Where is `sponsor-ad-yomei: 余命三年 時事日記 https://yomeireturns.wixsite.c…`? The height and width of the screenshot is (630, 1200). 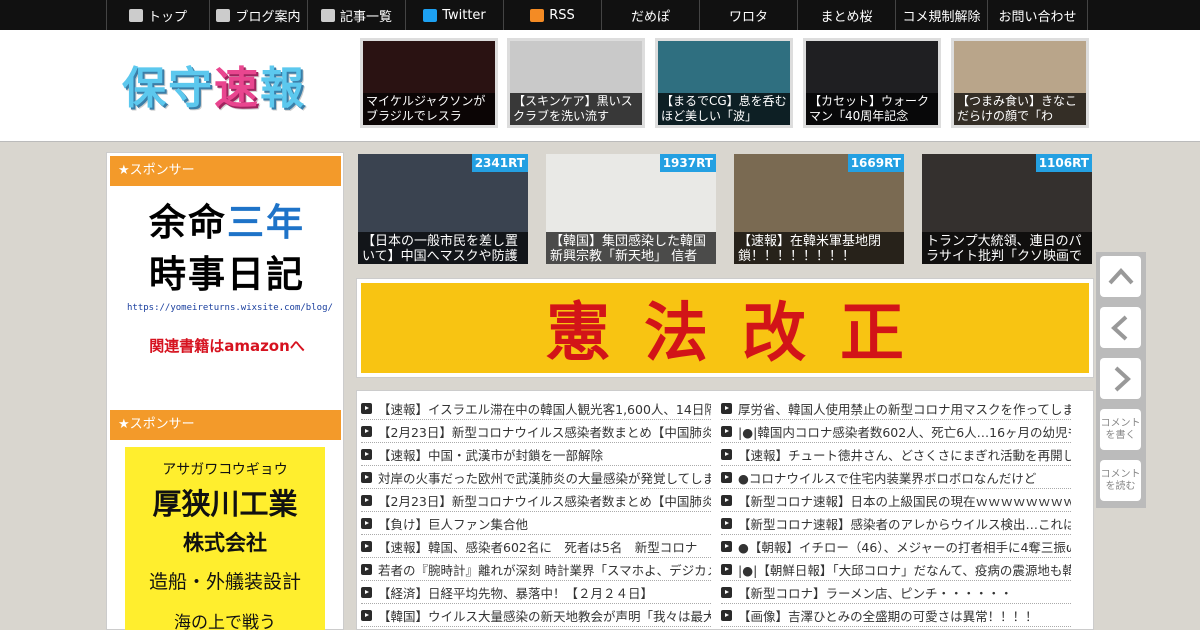
sponsor-ad-yomei: 余命三年 時事日記 https://yomeireturns.wixsite.c… is located at coordinates (230, 287).